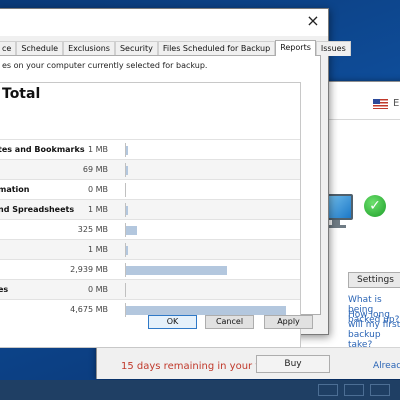  I want to click on report-row: 2,939 MB, so click(150, 269).